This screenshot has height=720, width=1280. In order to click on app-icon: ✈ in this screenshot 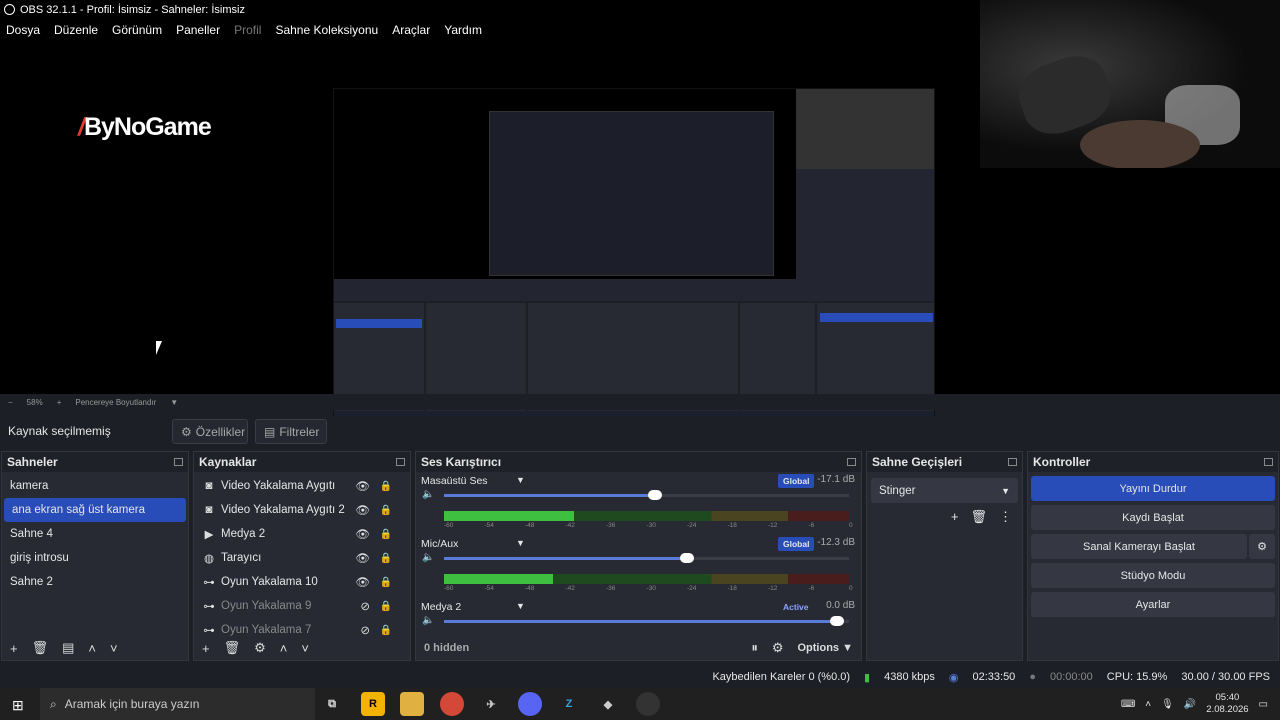, I will do `click(491, 704)`.